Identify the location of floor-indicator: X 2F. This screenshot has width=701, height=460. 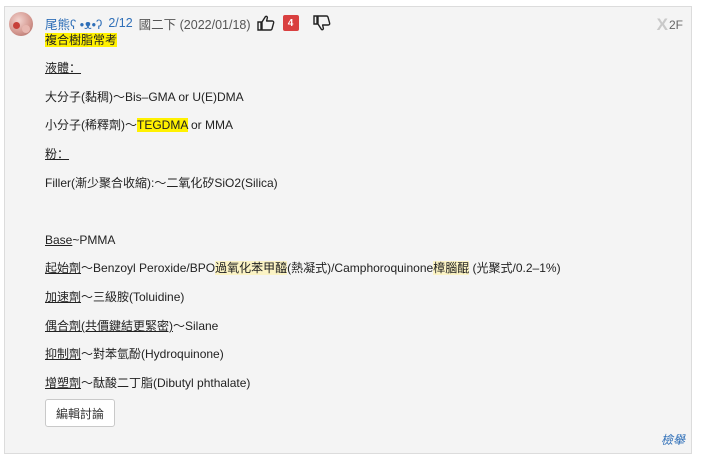
(670, 25).